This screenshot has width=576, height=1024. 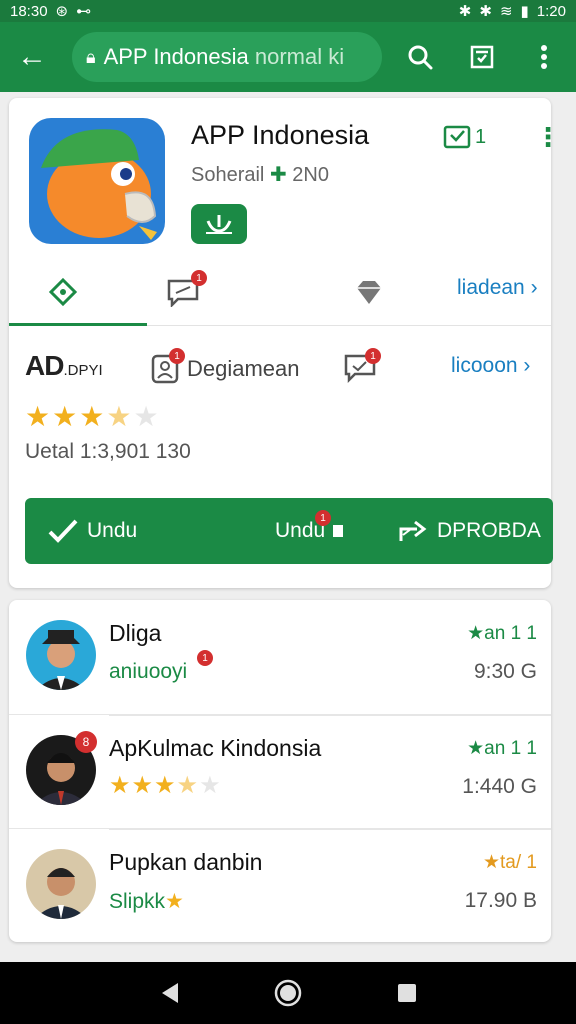 What do you see at coordinates (500, 900) in the screenshot?
I see `list-item-meta: 17.90 B` at bounding box center [500, 900].